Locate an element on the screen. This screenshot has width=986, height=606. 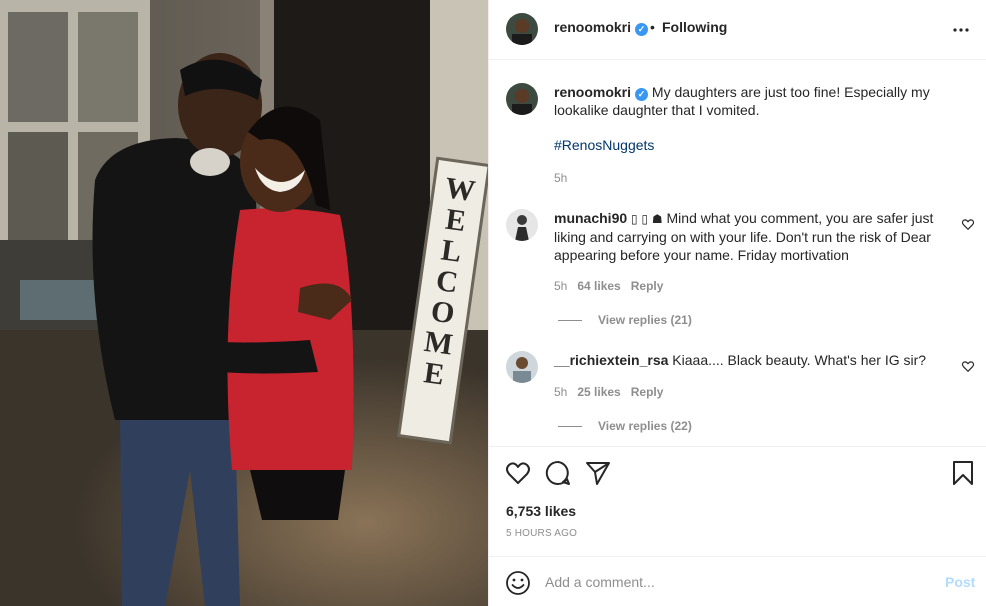
comment-emojis: ▯ ▯ ☗ is located at coordinates (647, 219).